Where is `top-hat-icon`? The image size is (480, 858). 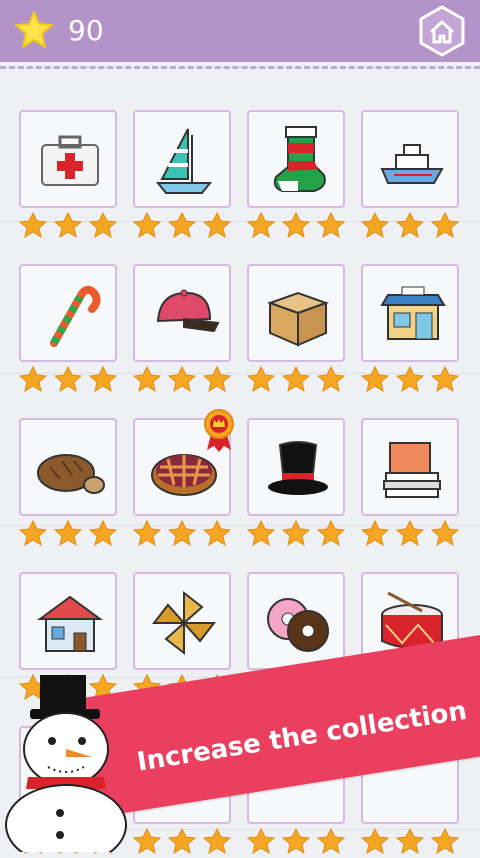
top-hat-icon is located at coordinates (298, 468).